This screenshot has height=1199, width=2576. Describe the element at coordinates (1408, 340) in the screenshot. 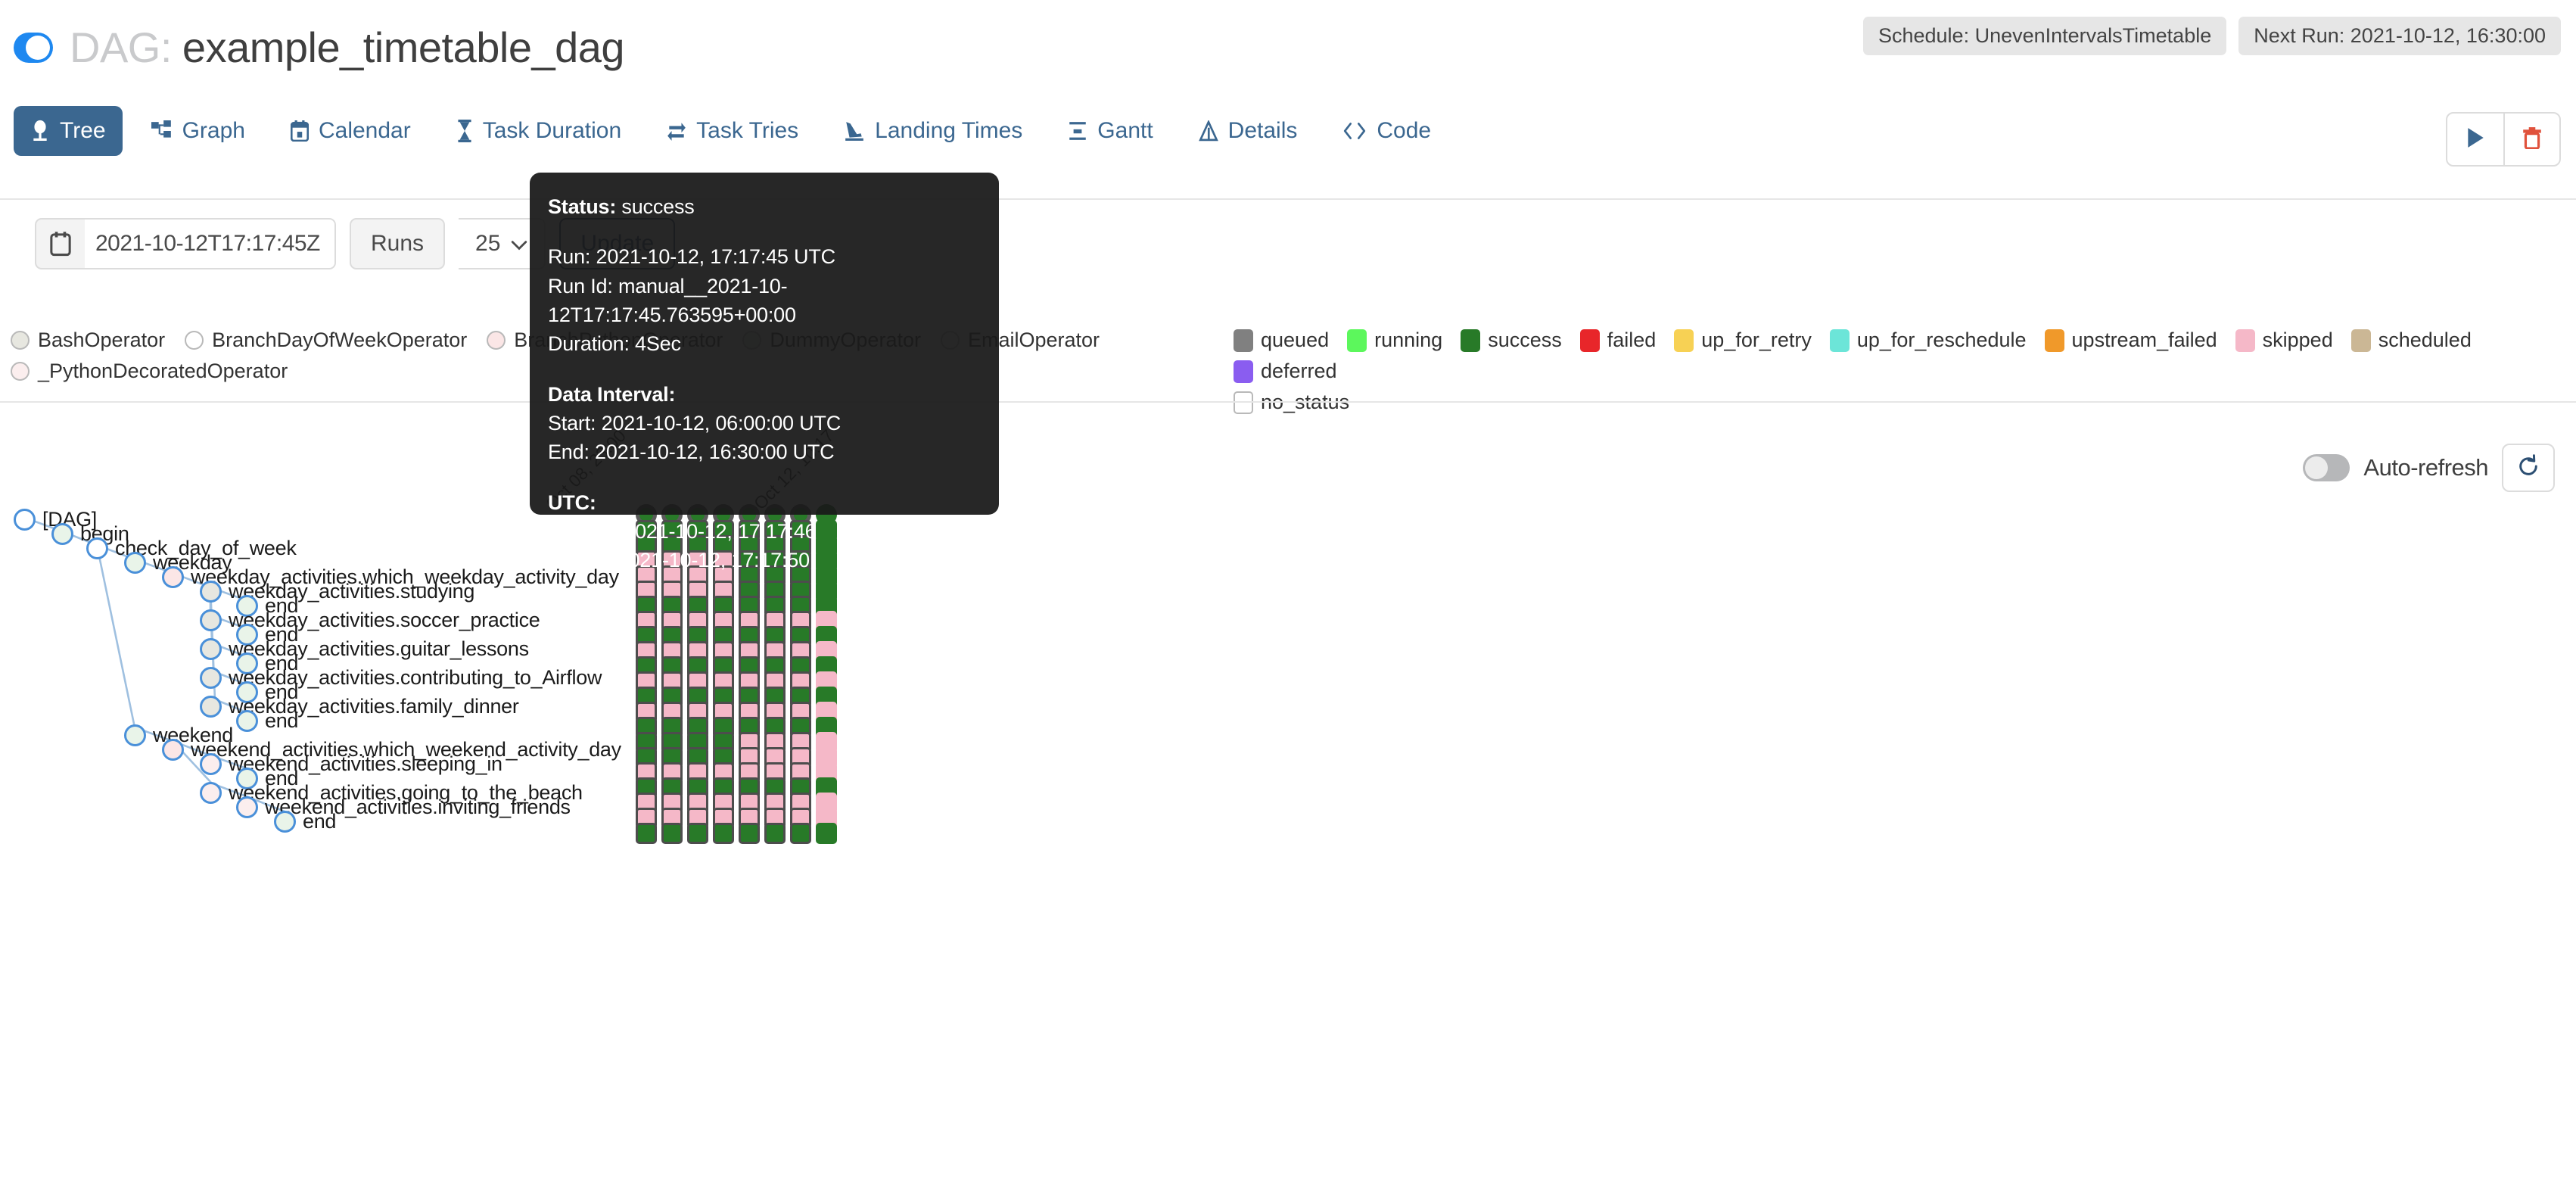

I see `legend-label: running` at that location.